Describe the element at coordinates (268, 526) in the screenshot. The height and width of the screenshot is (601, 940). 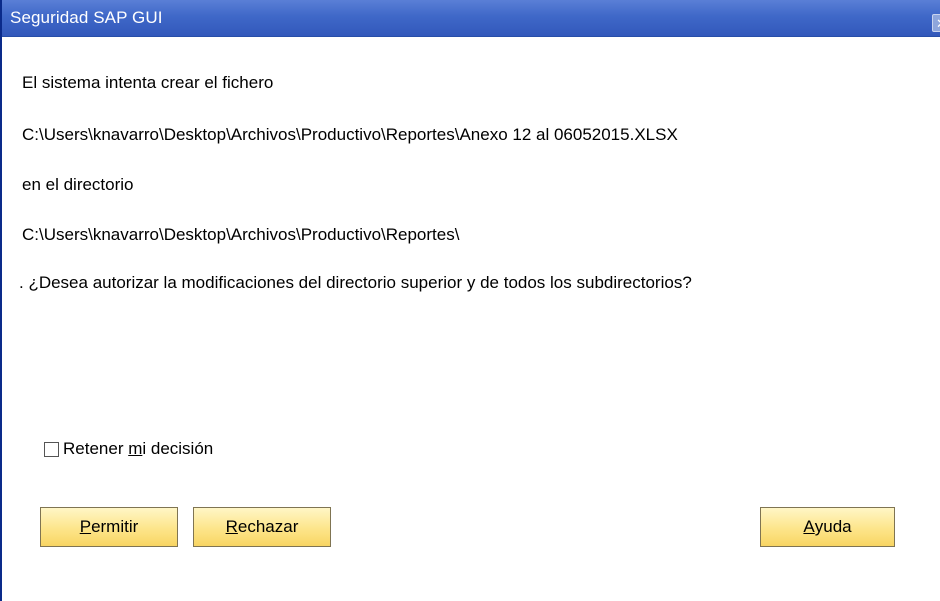
I see `reject-label: echazar` at that location.